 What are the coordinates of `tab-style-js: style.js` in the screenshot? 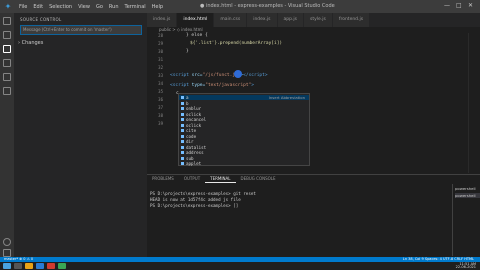 It's located at (318, 20).